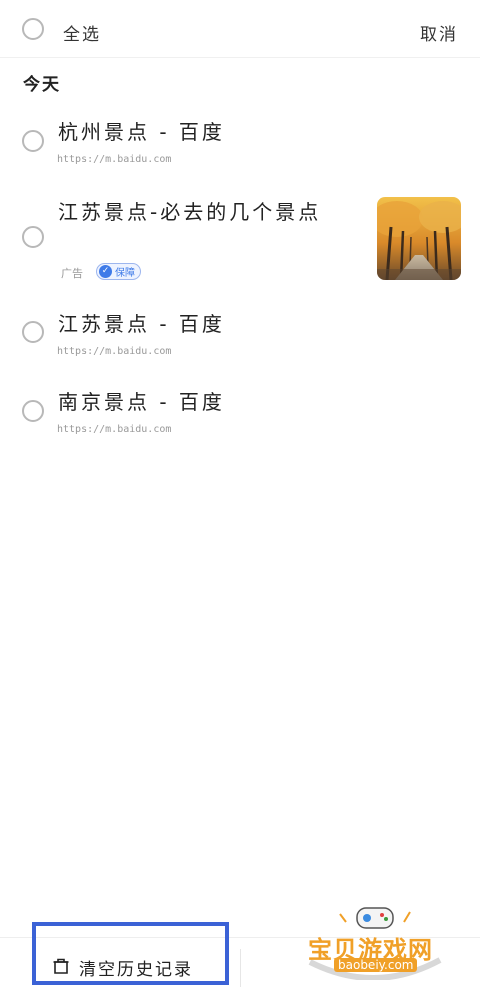 The image size is (480, 994). I want to click on watermark-site: baobeiy.com, so click(376, 965).